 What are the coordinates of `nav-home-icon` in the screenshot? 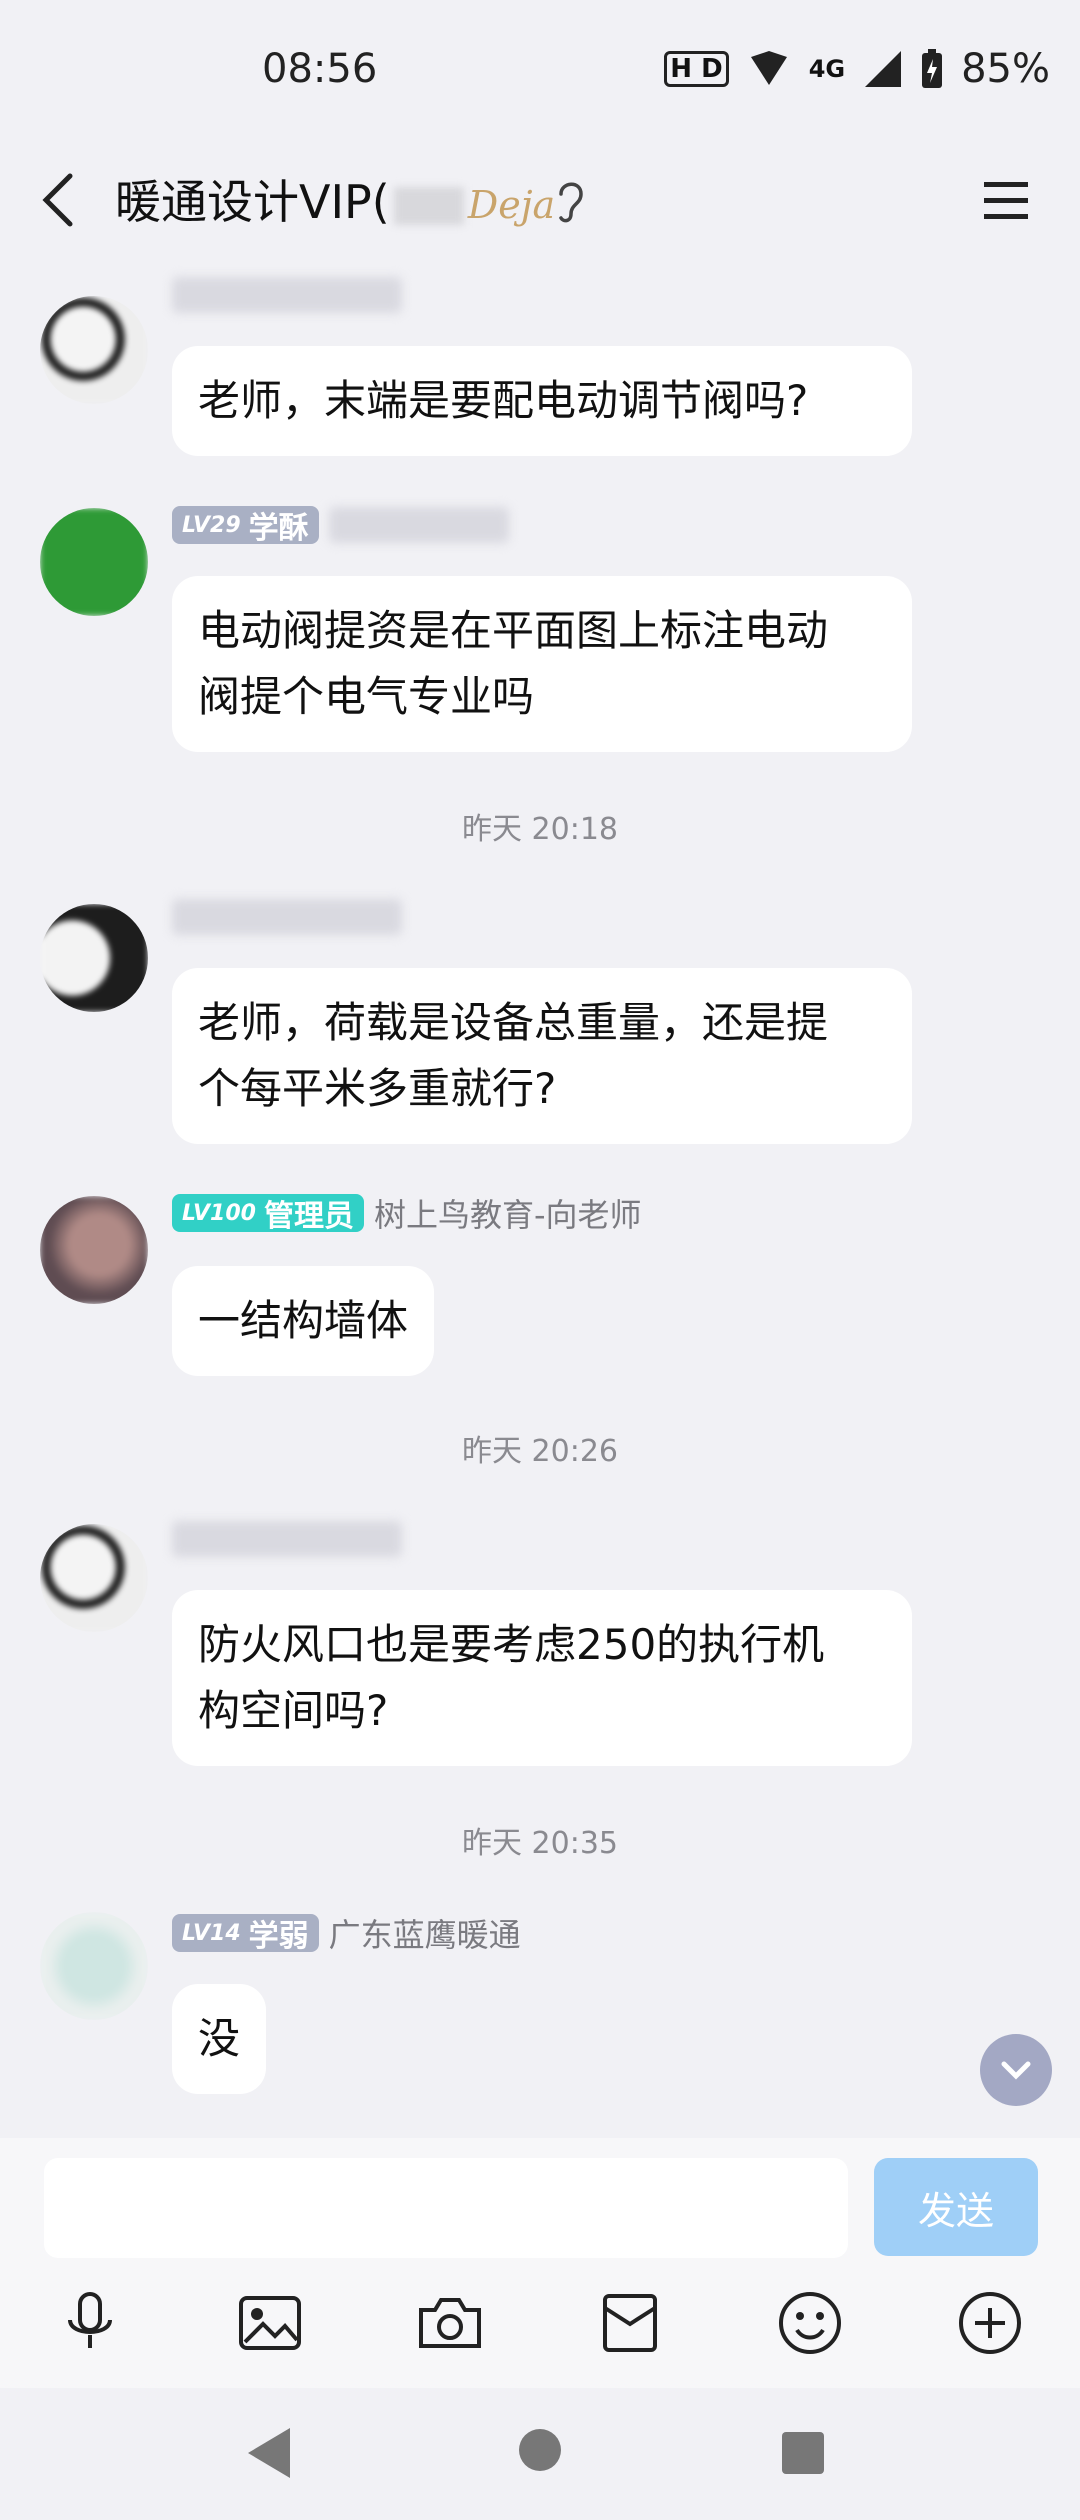 It's located at (540, 2450).